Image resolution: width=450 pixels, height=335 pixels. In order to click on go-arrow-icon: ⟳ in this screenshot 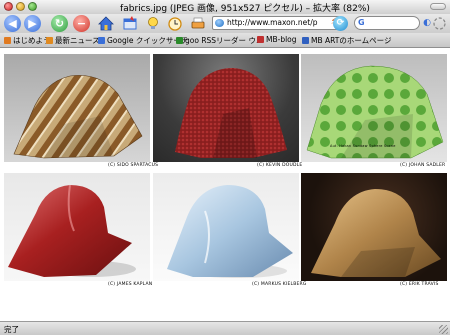, I will do `click(340, 23)`.